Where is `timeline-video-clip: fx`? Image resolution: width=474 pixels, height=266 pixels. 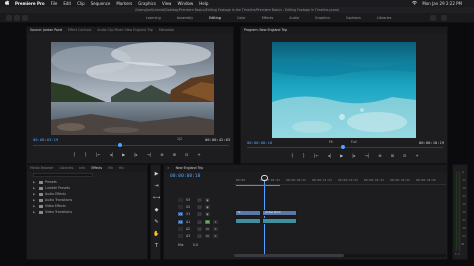 timeline-video-clip: fx is located at coordinates (248, 213).